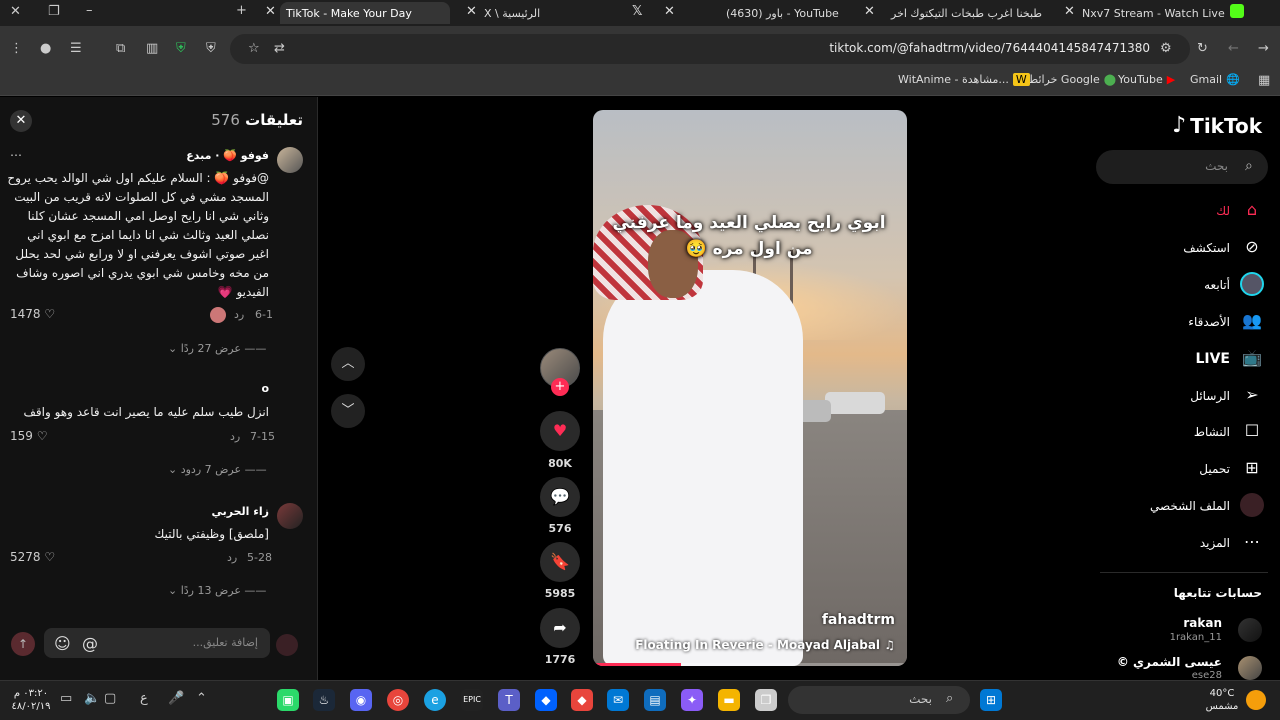  What do you see at coordinates (1252, 542) in the screenshot?
I see `more-icon: ⋯` at bounding box center [1252, 542].